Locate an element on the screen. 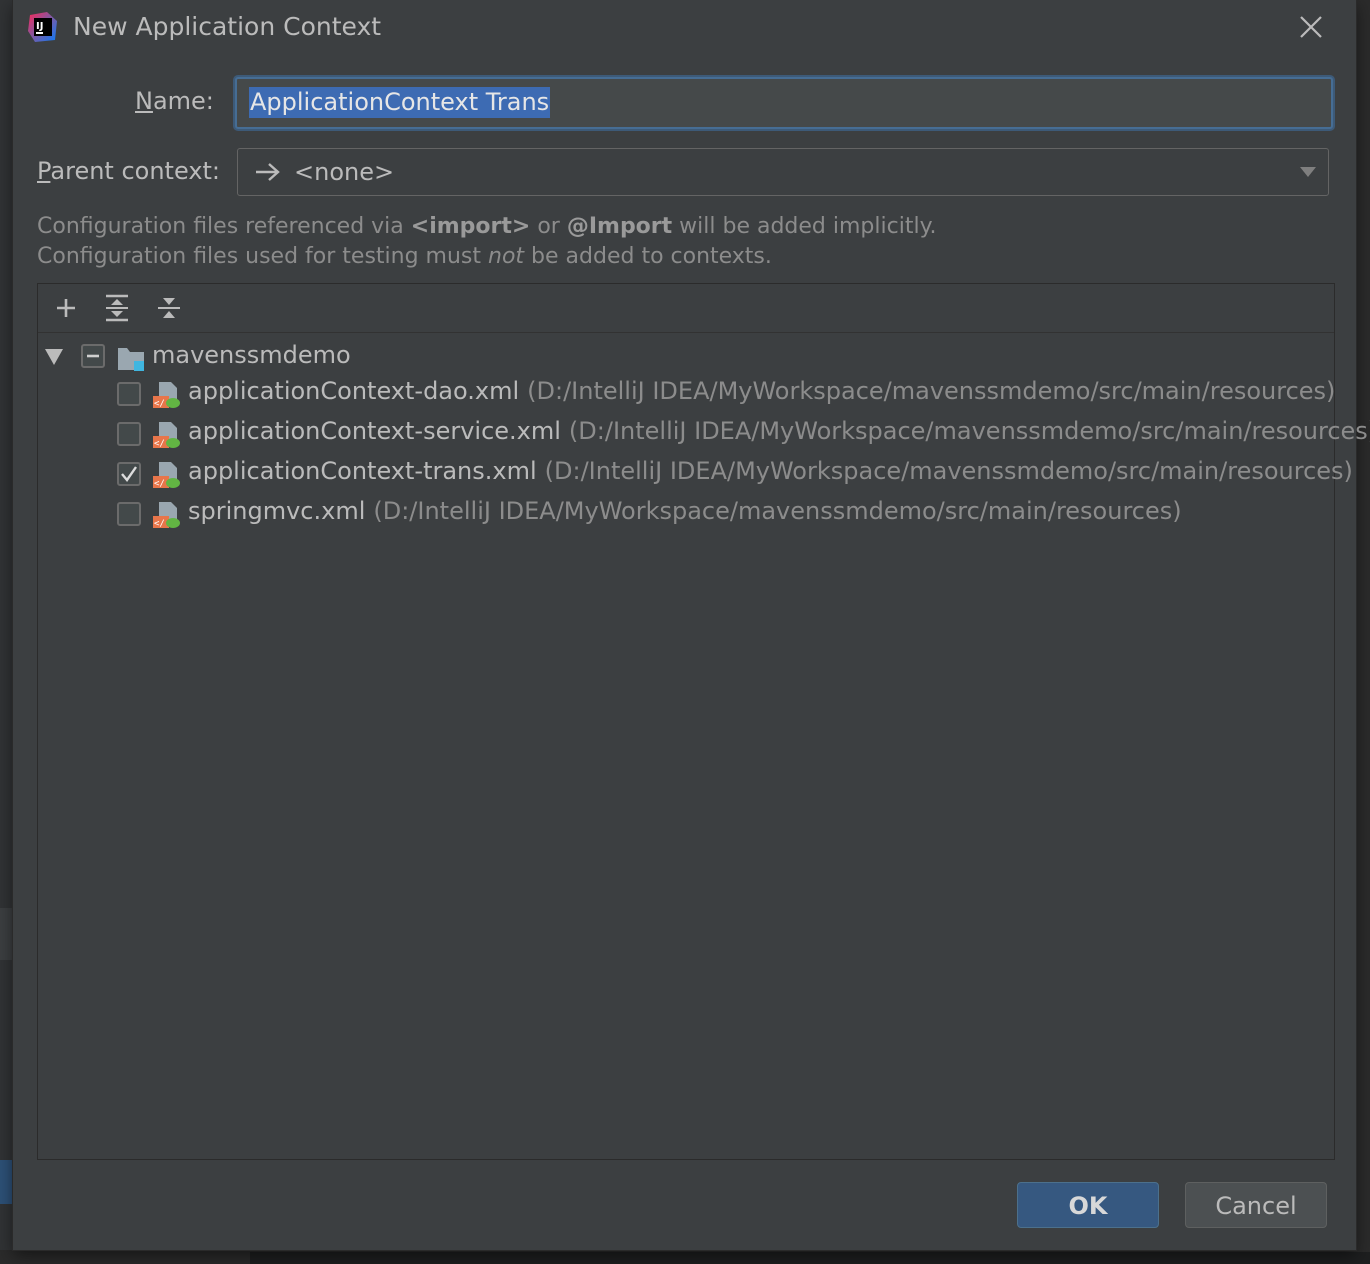 The width and height of the screenshot is (1370, 1264). chevron-down-icon is located at coordinates (1308, 172).